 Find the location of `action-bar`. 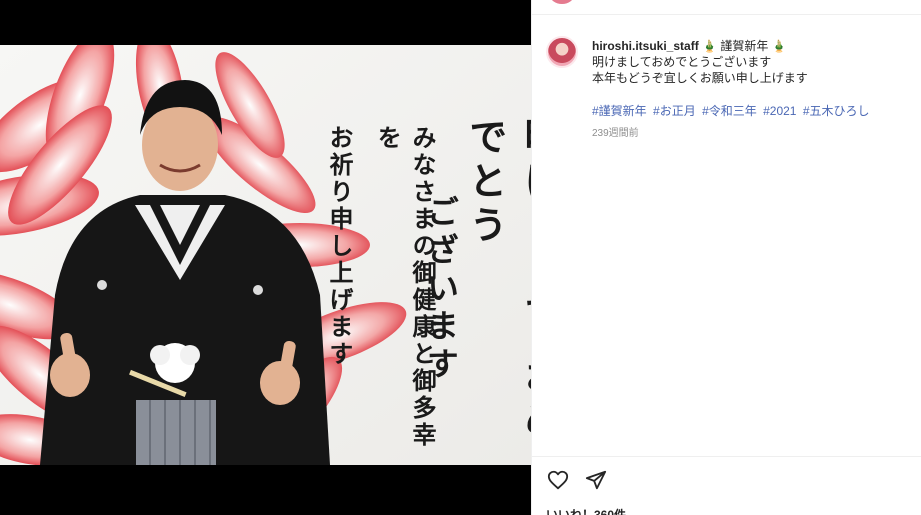

action-bar is located at coordinates (577, 480).